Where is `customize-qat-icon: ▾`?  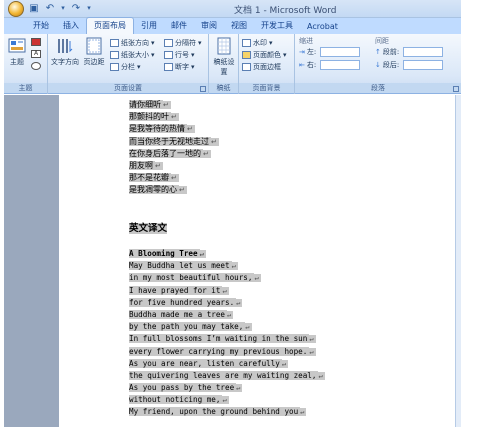
customize-qat-icon: ▾ is located at coordinates (89, 8).